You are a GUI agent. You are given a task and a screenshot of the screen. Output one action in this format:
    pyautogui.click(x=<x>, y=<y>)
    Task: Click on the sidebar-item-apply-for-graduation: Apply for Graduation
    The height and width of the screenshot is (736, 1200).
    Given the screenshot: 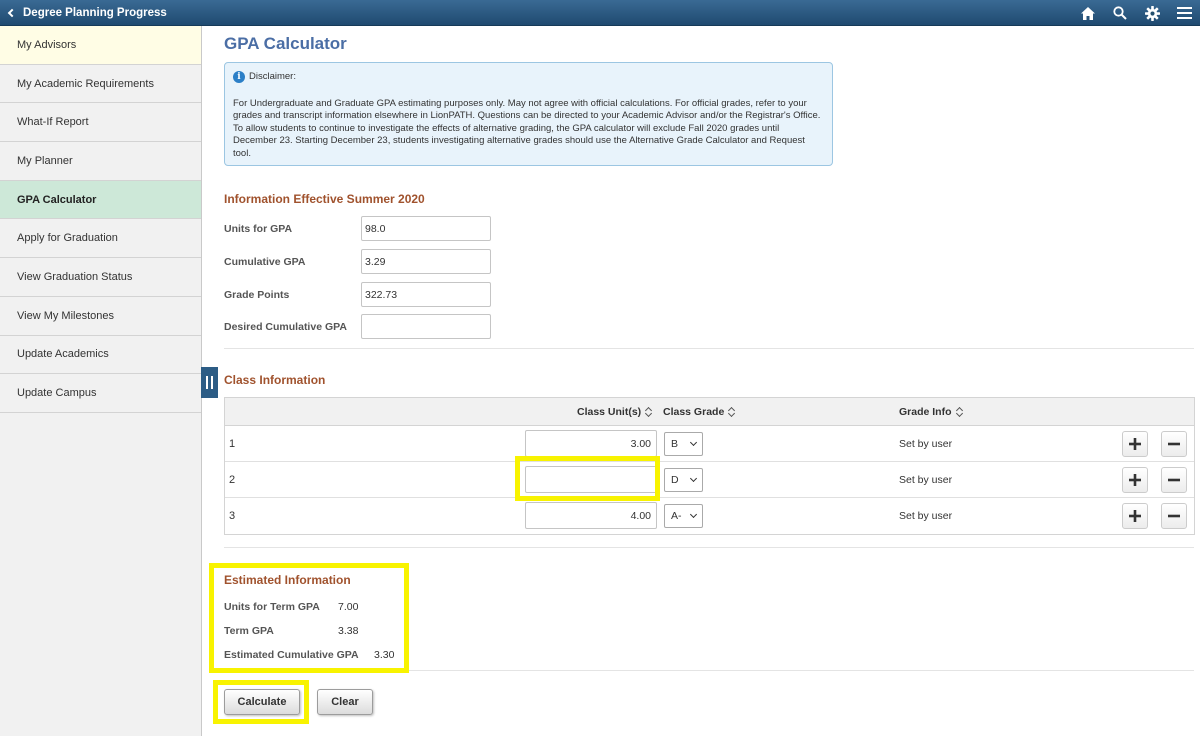 What is the action you would take?
    pyautogui.click(x=100, y=239)
    